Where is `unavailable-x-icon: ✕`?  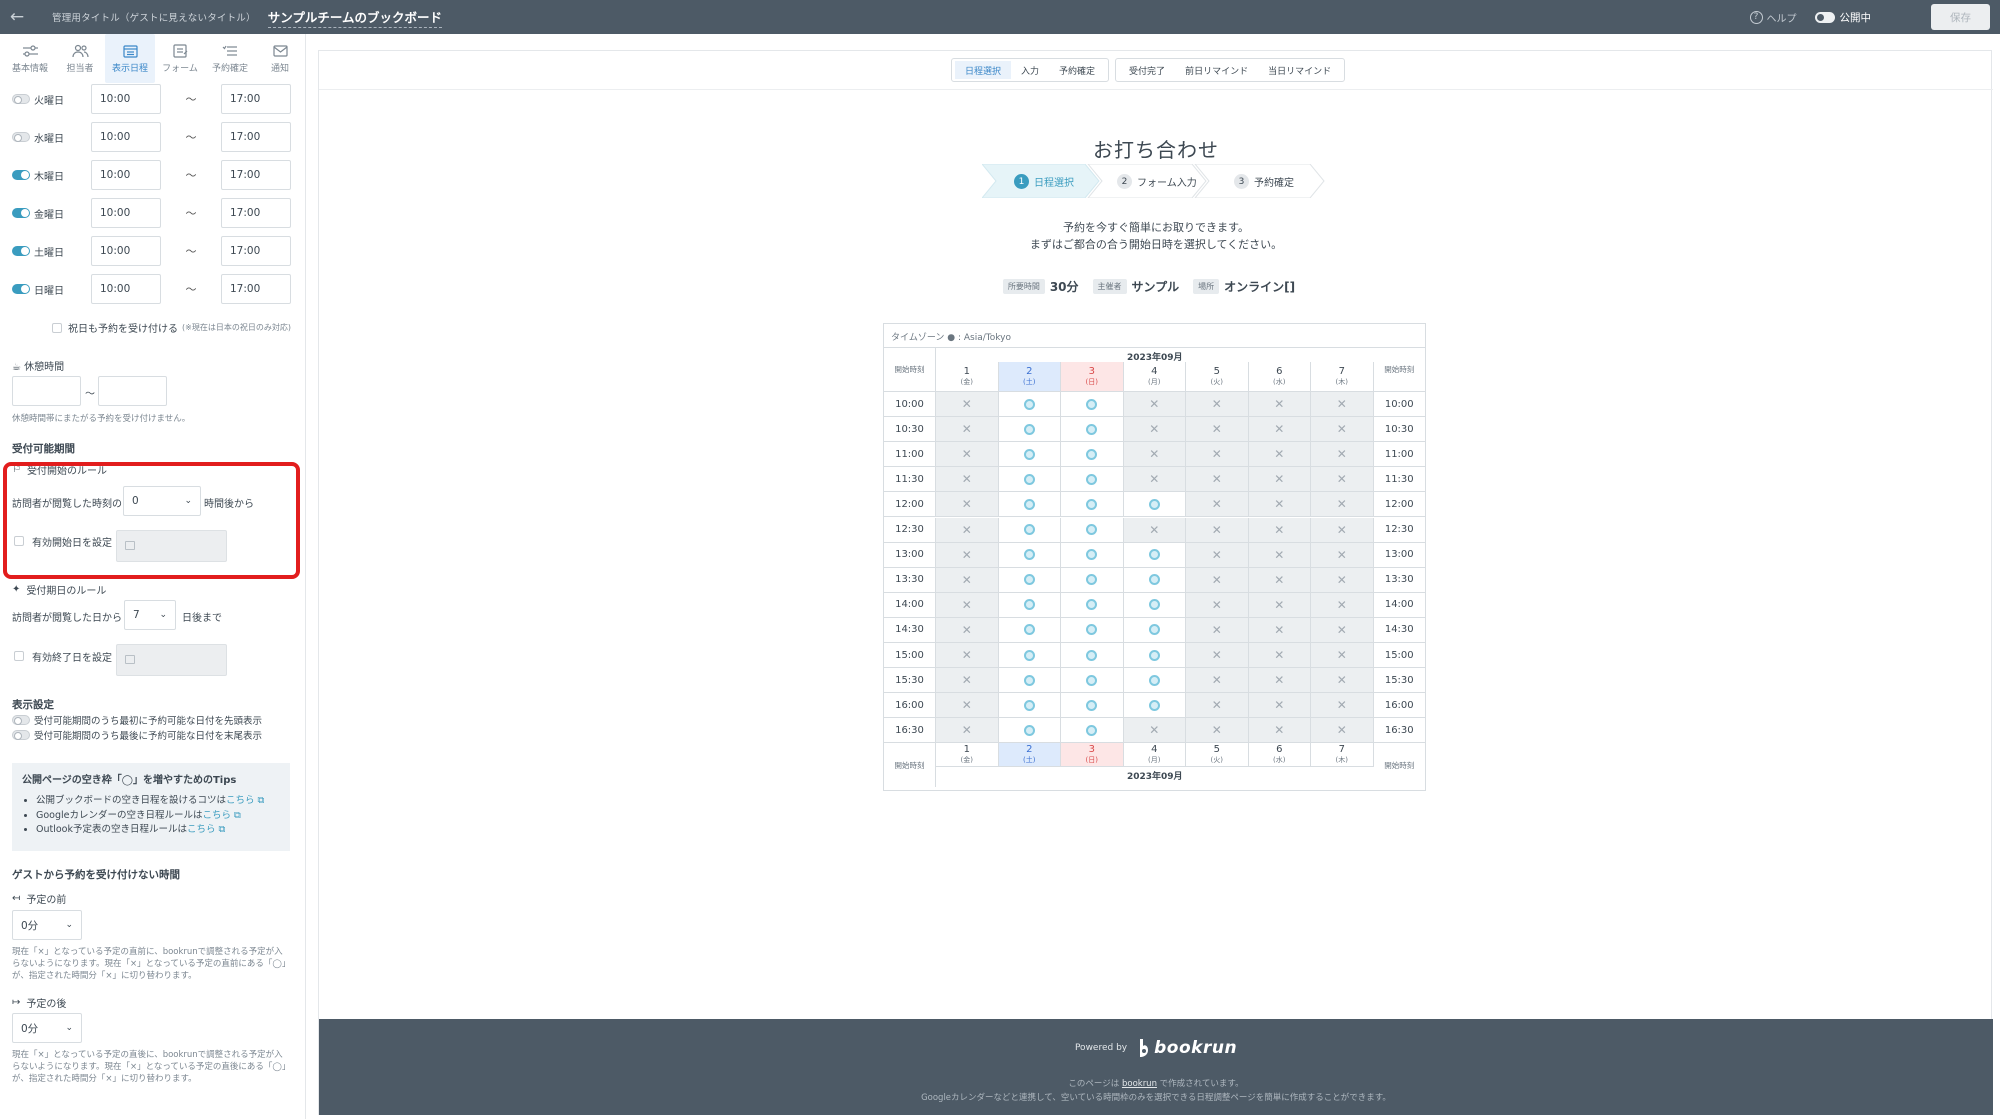 unavailable-x-icon: ✕ is located at coordinates (966, 404).